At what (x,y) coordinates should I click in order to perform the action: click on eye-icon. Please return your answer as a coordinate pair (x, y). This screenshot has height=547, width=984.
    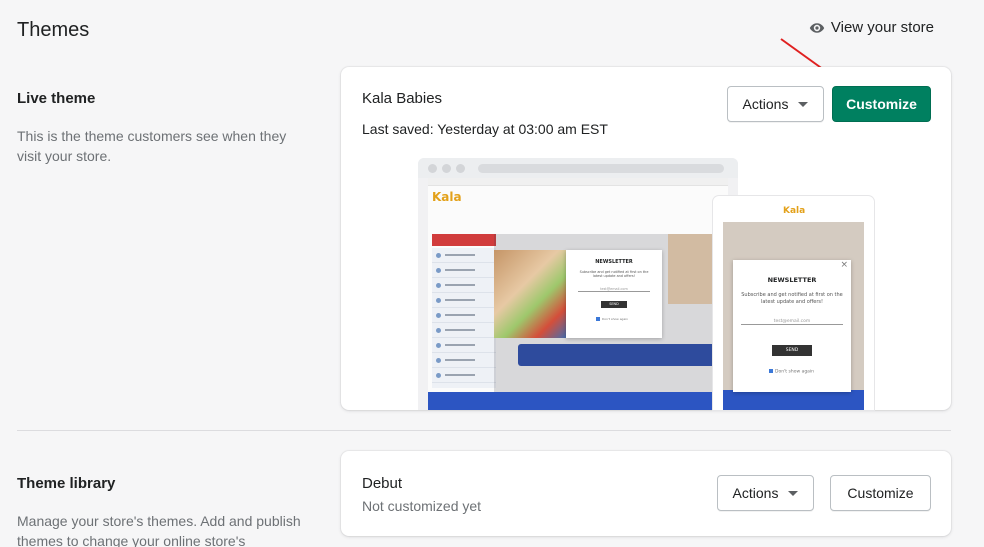
    Looking at the image, I should click on (817, 27).